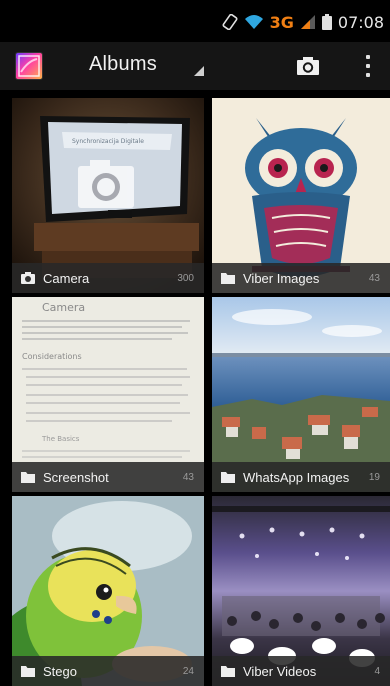 The image size is (390, 686). Describe the element at coordinates (195, 21) in the screenshot. I see `status-bar: 3G 07:08` at that location.